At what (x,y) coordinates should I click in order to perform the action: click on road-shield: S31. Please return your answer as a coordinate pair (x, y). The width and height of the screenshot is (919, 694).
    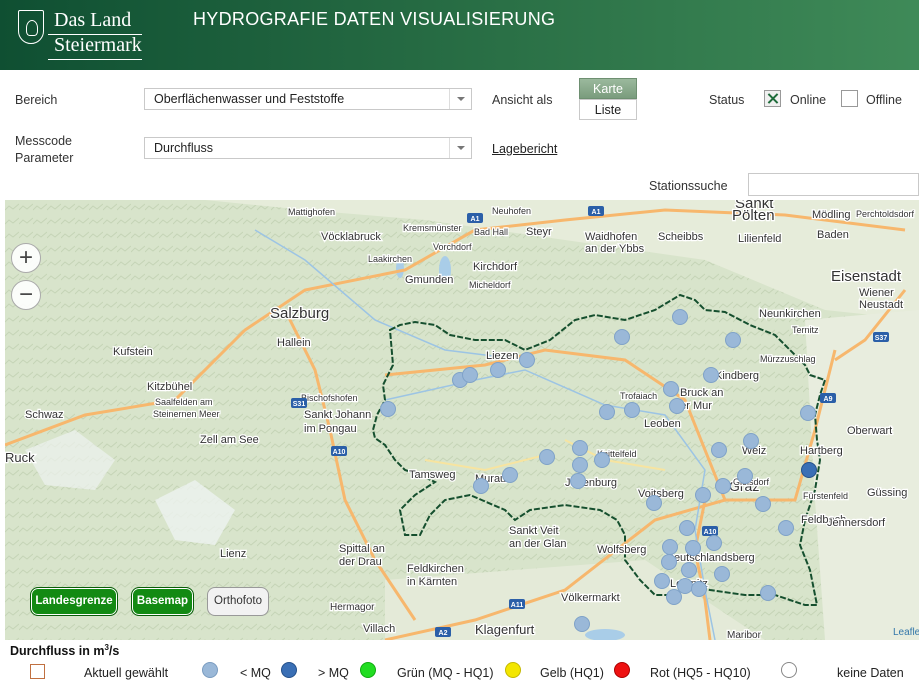
    Looking at the image, I should click on (299, 403).